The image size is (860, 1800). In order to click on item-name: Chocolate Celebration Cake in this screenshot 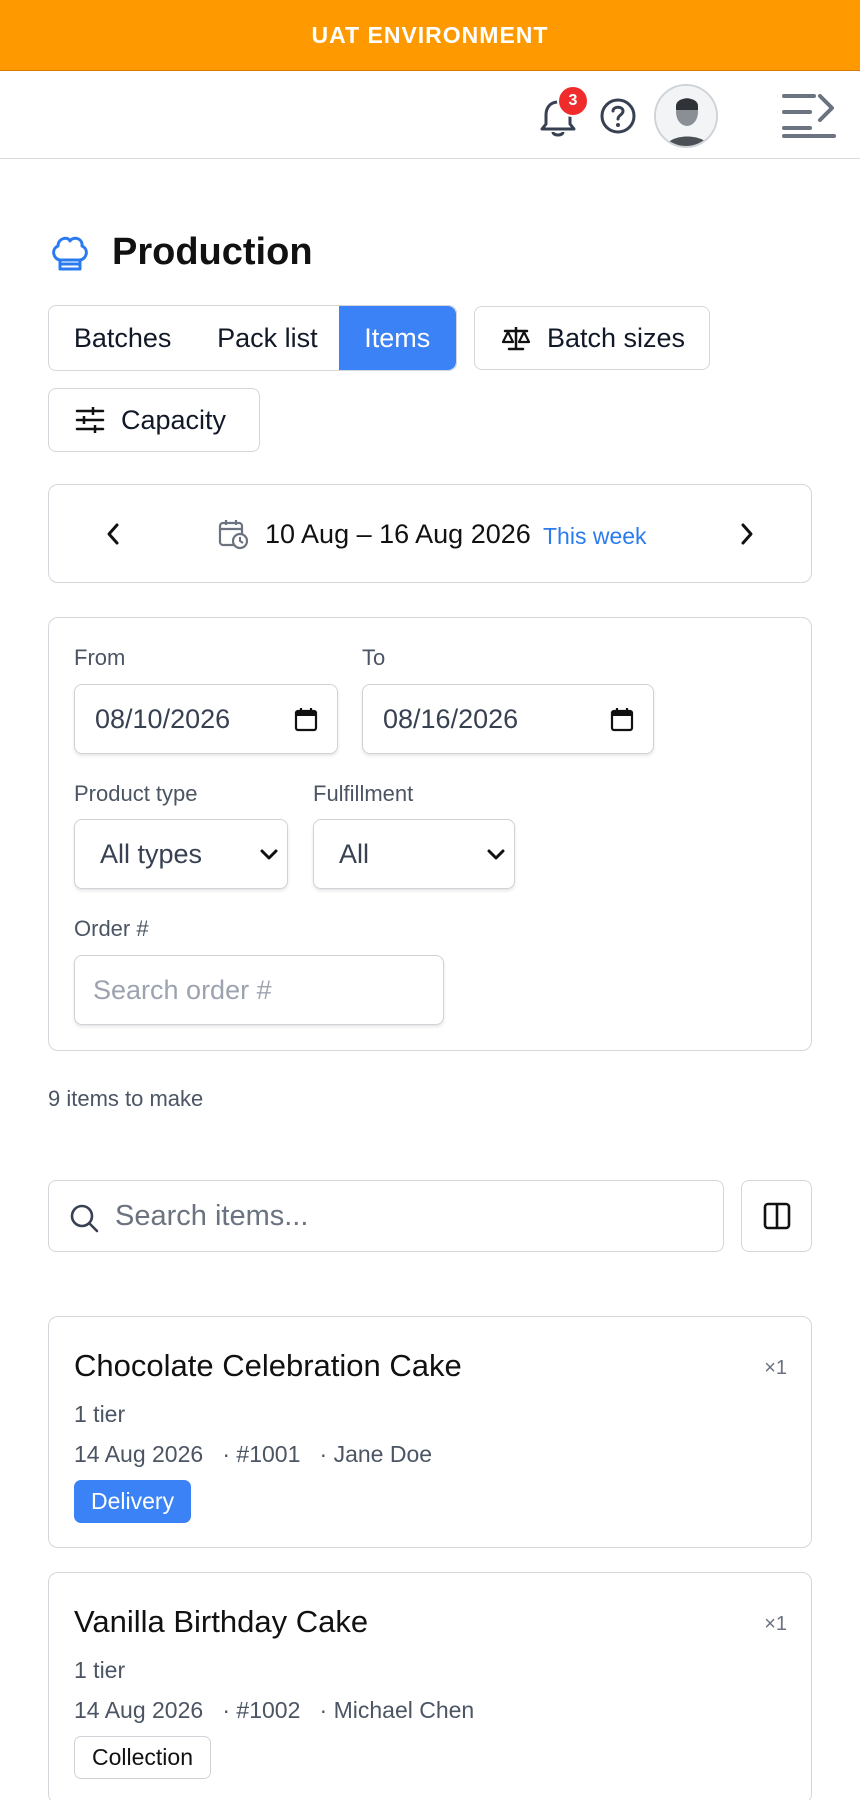, I will do `click(268, 1365)`.